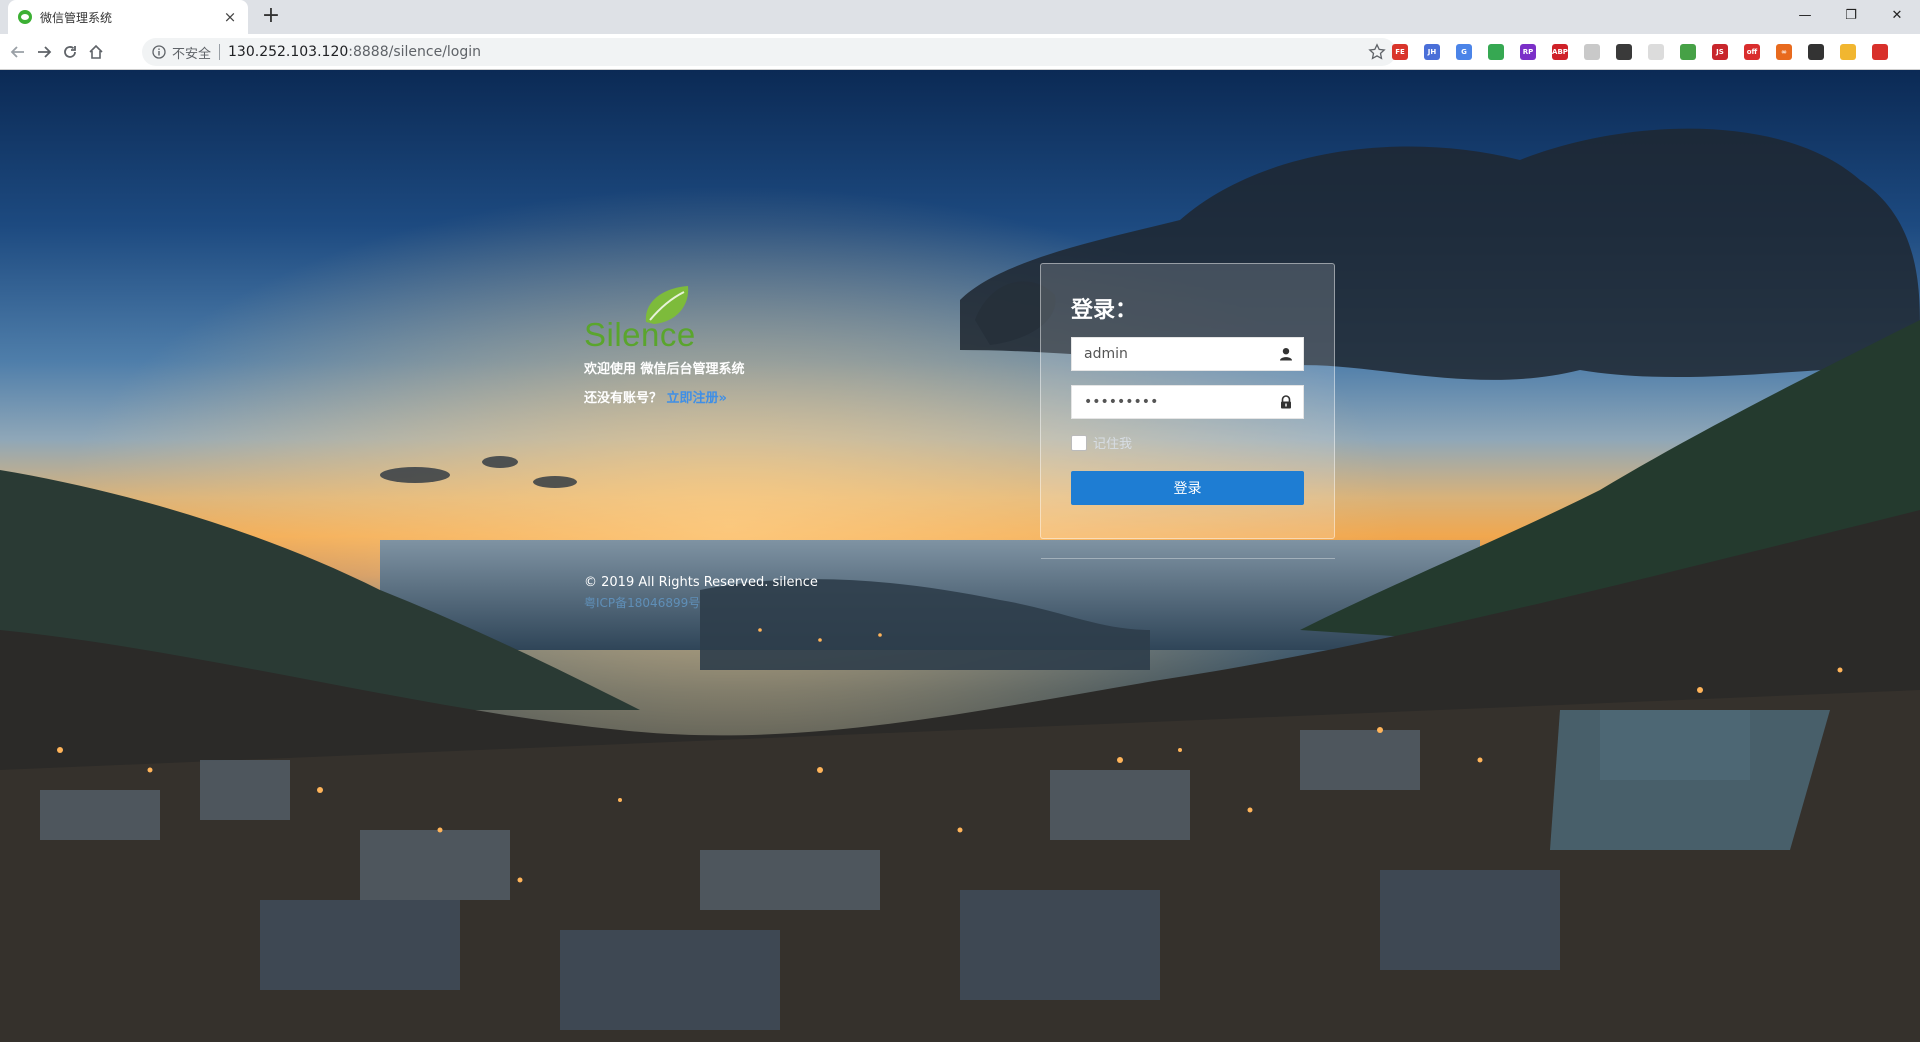  I want to click on silence-logo: Silence, so click(644, 317).